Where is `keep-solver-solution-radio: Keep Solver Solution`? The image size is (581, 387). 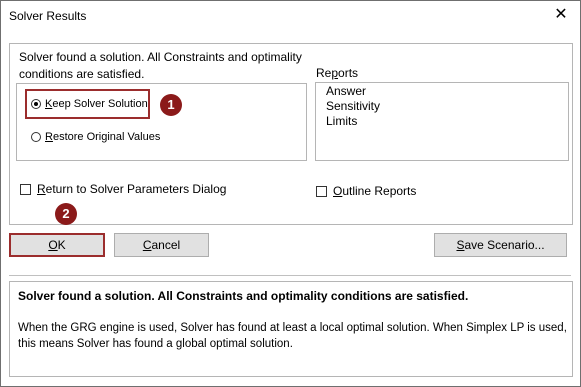 keep-solver-solution-radio: Keep Solver Solution is located at coordinates (89, 104).